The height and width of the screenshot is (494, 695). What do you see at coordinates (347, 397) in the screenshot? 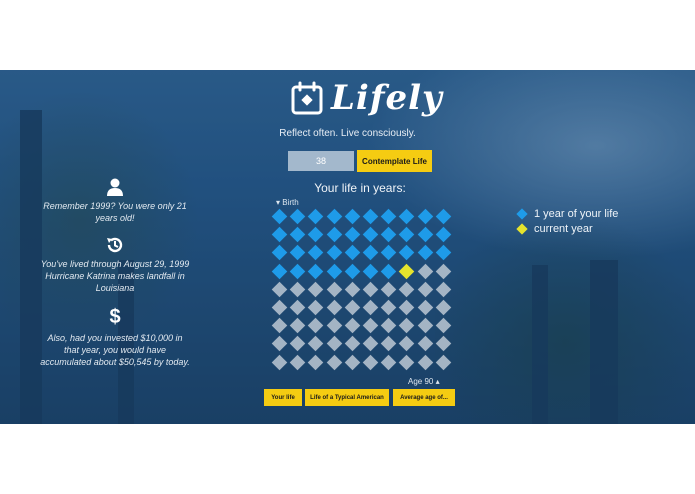
I see `typical-american-button: Life of a Typical American` at bounding box center [347, 397].